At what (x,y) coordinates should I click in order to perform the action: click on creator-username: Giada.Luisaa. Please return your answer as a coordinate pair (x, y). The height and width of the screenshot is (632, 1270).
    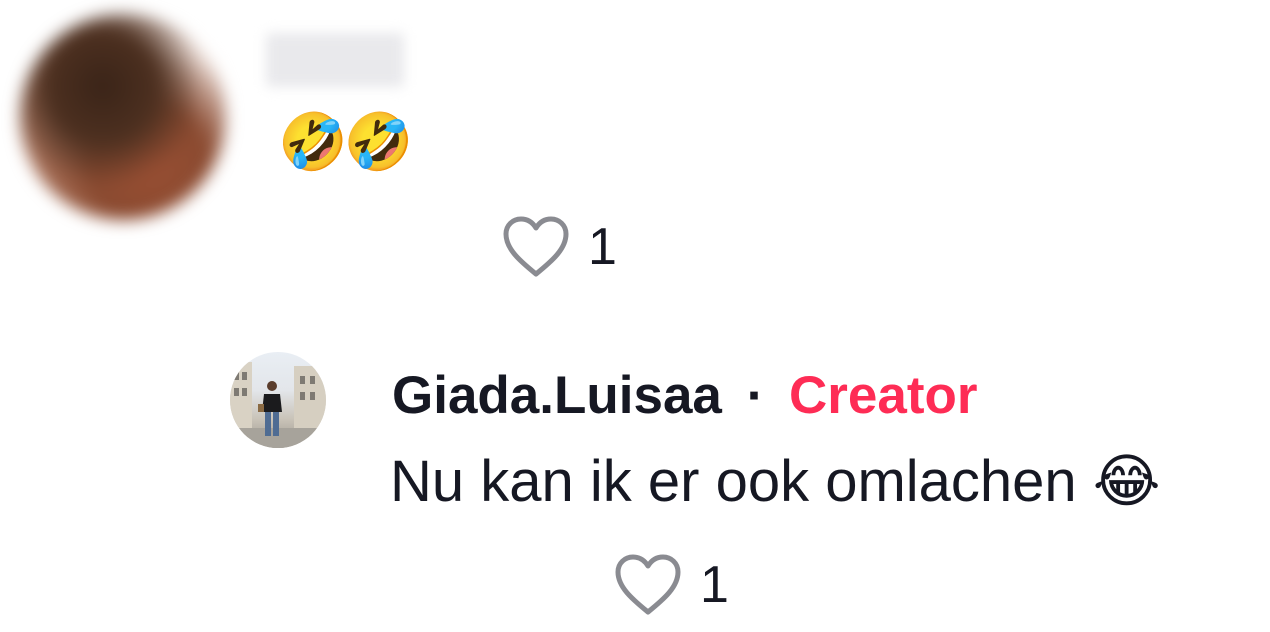
    Looking at the image, I should click on (557, 395).